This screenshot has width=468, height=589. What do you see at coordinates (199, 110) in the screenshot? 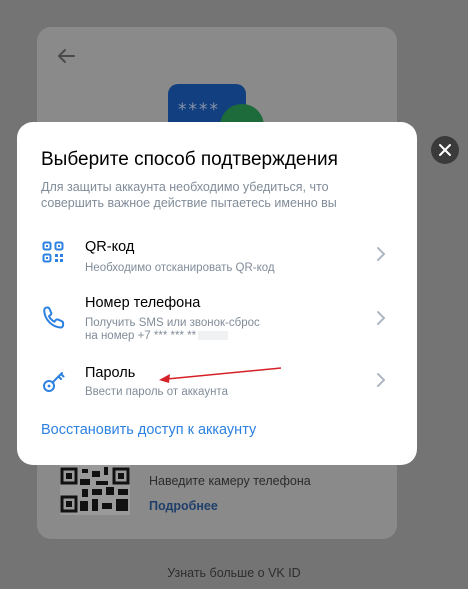
I see `password-stars: ****` at bounding box center [199, 110].